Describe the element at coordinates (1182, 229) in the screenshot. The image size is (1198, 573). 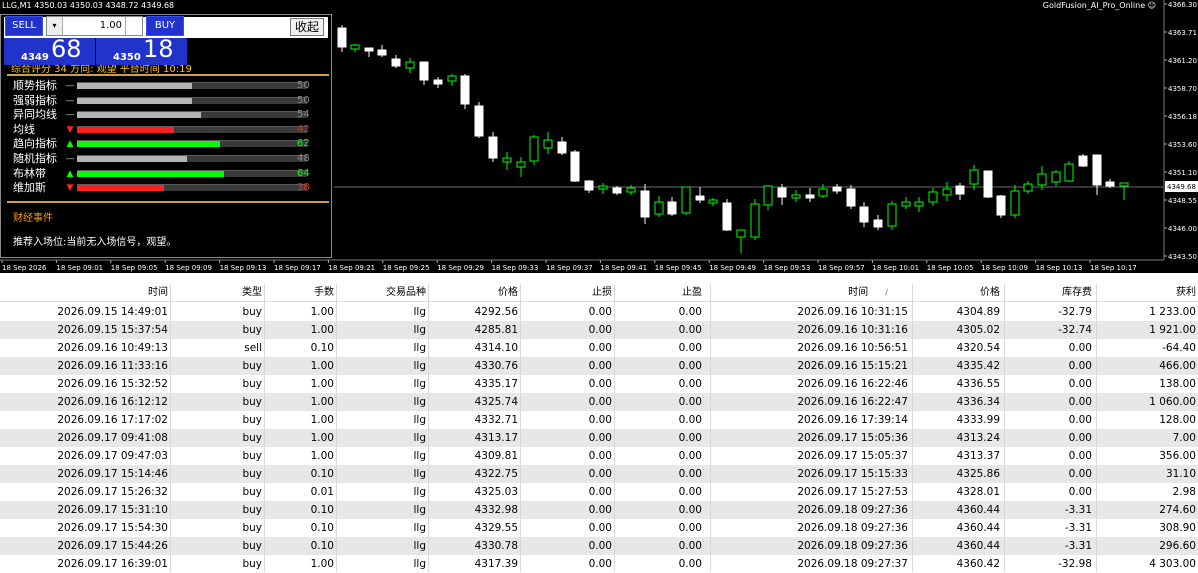
I see `price-tick-label: 4346.00` at that location.